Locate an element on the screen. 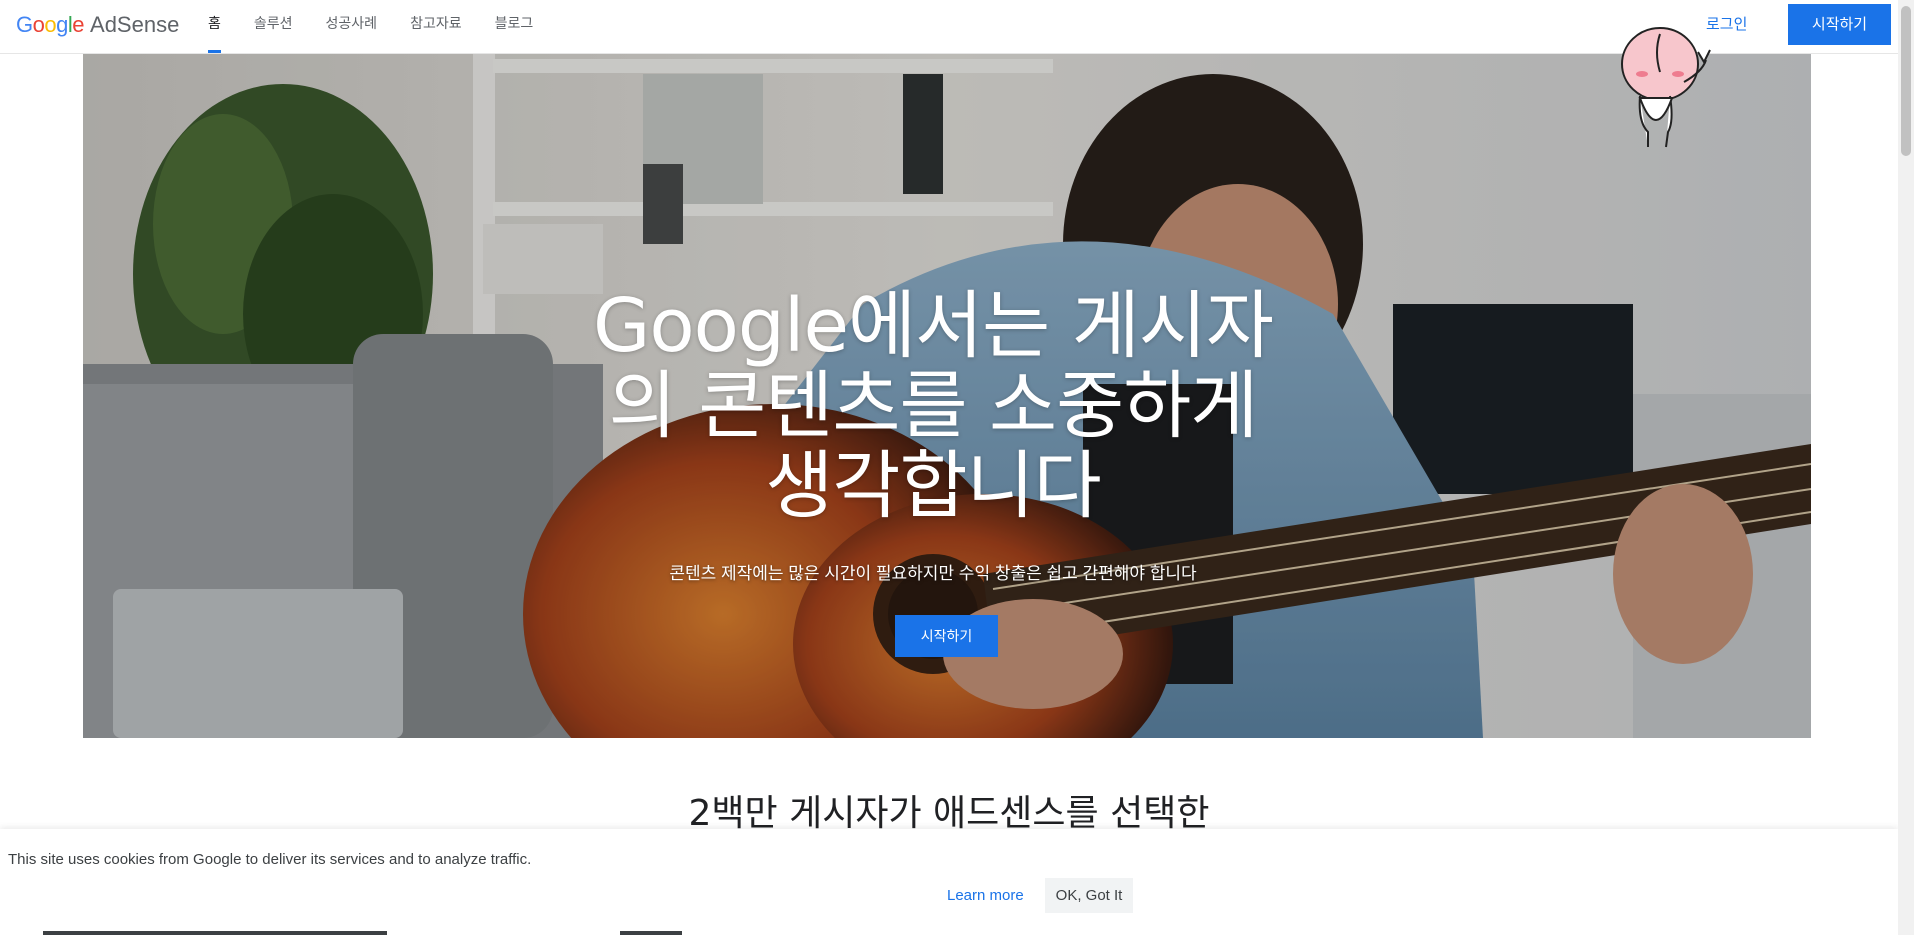  scrollbar-thumb is located at coordinates (1906, 81).